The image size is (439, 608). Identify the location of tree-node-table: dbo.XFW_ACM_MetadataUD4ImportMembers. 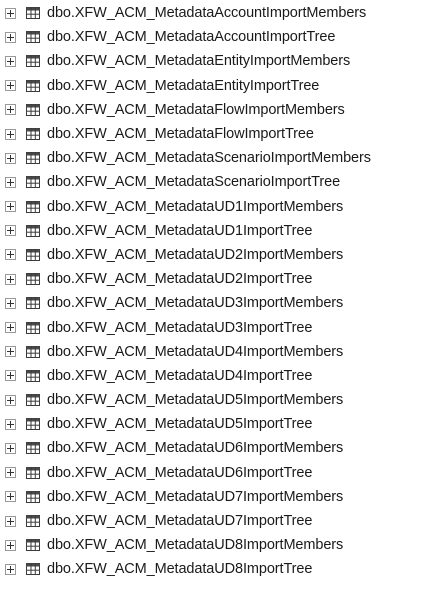
(219, 352).